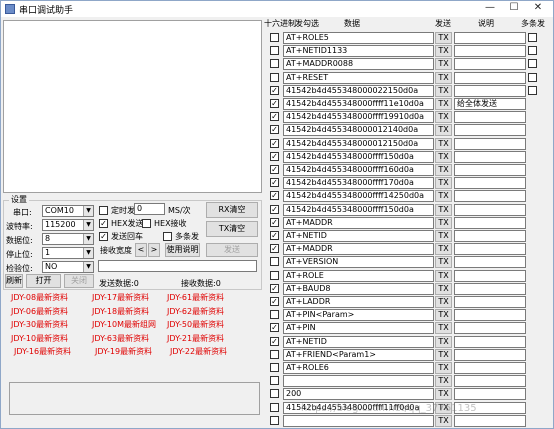 Image resolution: width=554 pixels, height=429 pixels. Describe the element at coordinates (358, 328) in the screenshot. I see `row-data-input: AT+PIN` at that location.